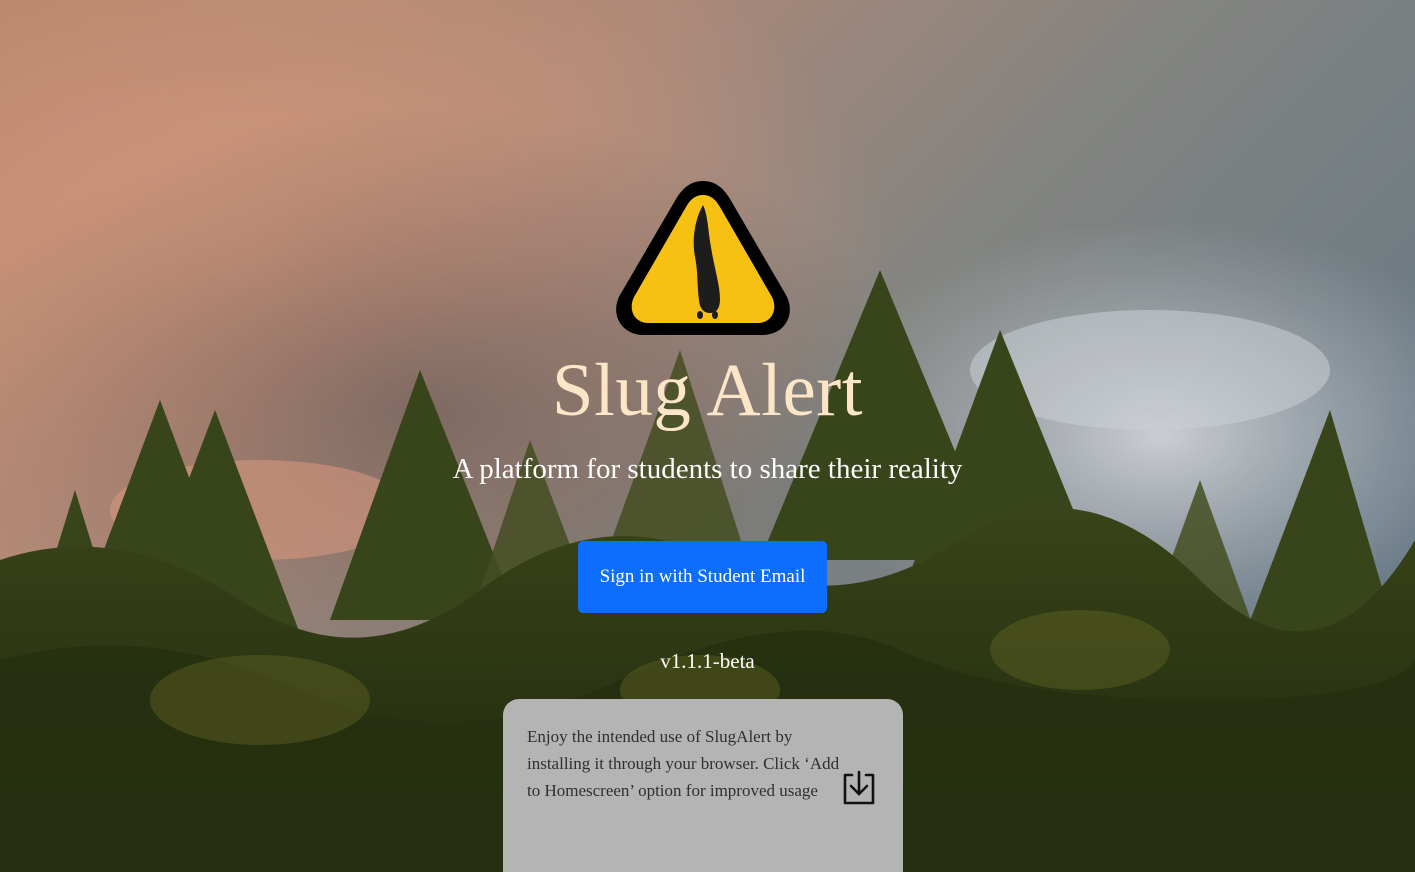 The height and width of the screenshot is (872, 1415). What do you see at coordinates (859, 789) in the screenshot?
I see `download-icon` at bounding box center [859, 789].